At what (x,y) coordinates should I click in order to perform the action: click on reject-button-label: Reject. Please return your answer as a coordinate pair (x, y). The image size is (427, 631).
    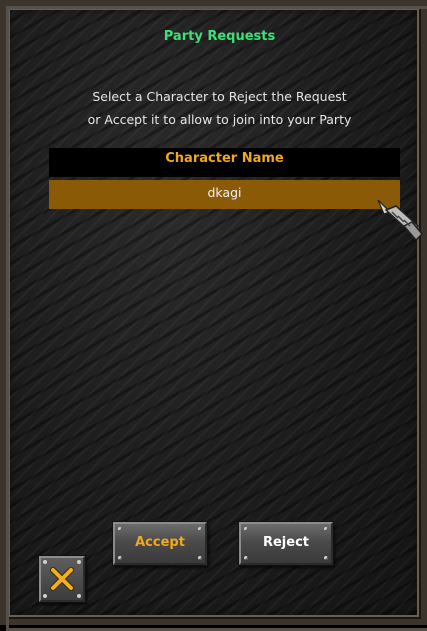
    Looking at the image, I should click on (286, 542).